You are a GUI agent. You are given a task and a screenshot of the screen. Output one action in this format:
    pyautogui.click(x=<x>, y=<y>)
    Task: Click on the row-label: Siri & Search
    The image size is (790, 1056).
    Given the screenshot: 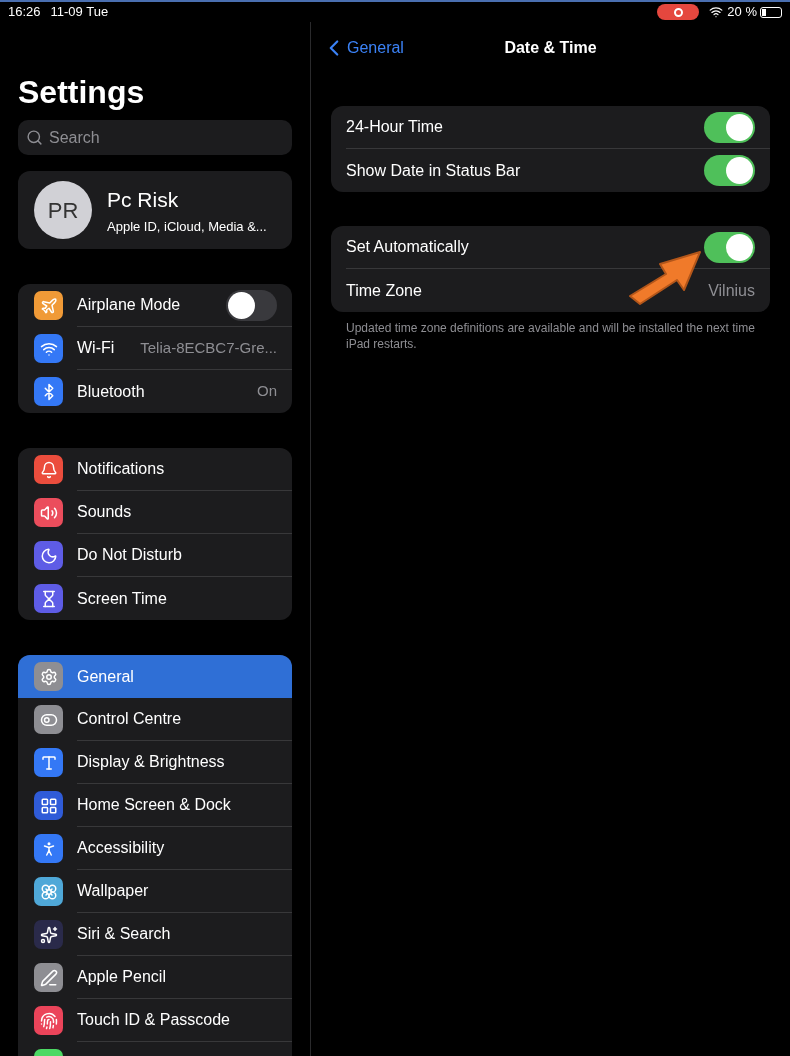 What is the action you would take?
    pyautogui.click(x=124, y=934)
    